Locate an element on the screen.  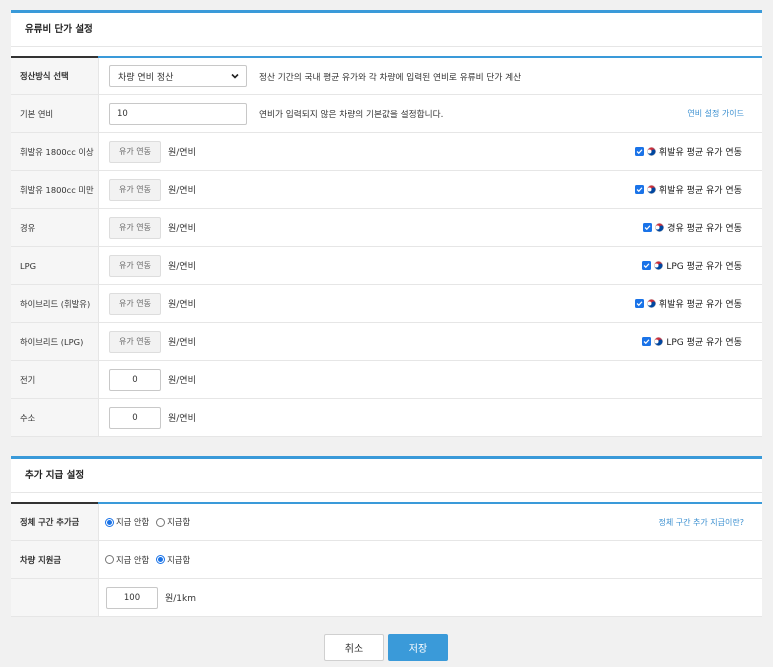
jam-surcharge-label: 정체 구간 추가금 is located at coordinates (55, 522).